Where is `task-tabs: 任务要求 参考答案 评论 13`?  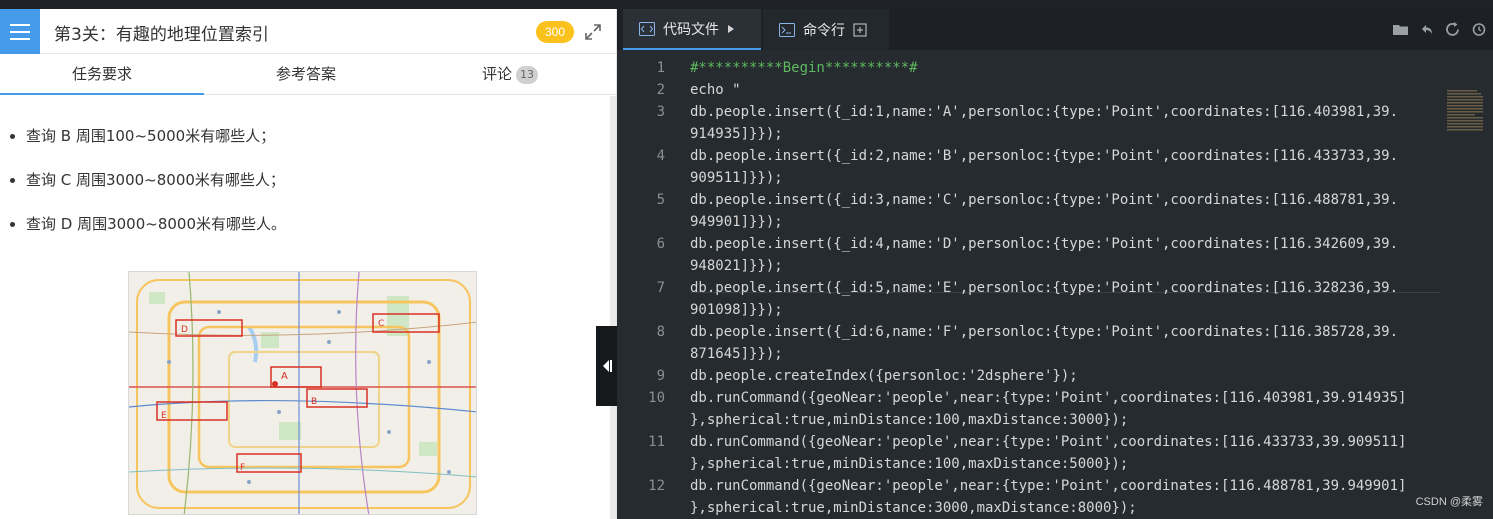
task-tabs: 任务要求 参考答案 评论 13 is located at coordinates (308, 75).